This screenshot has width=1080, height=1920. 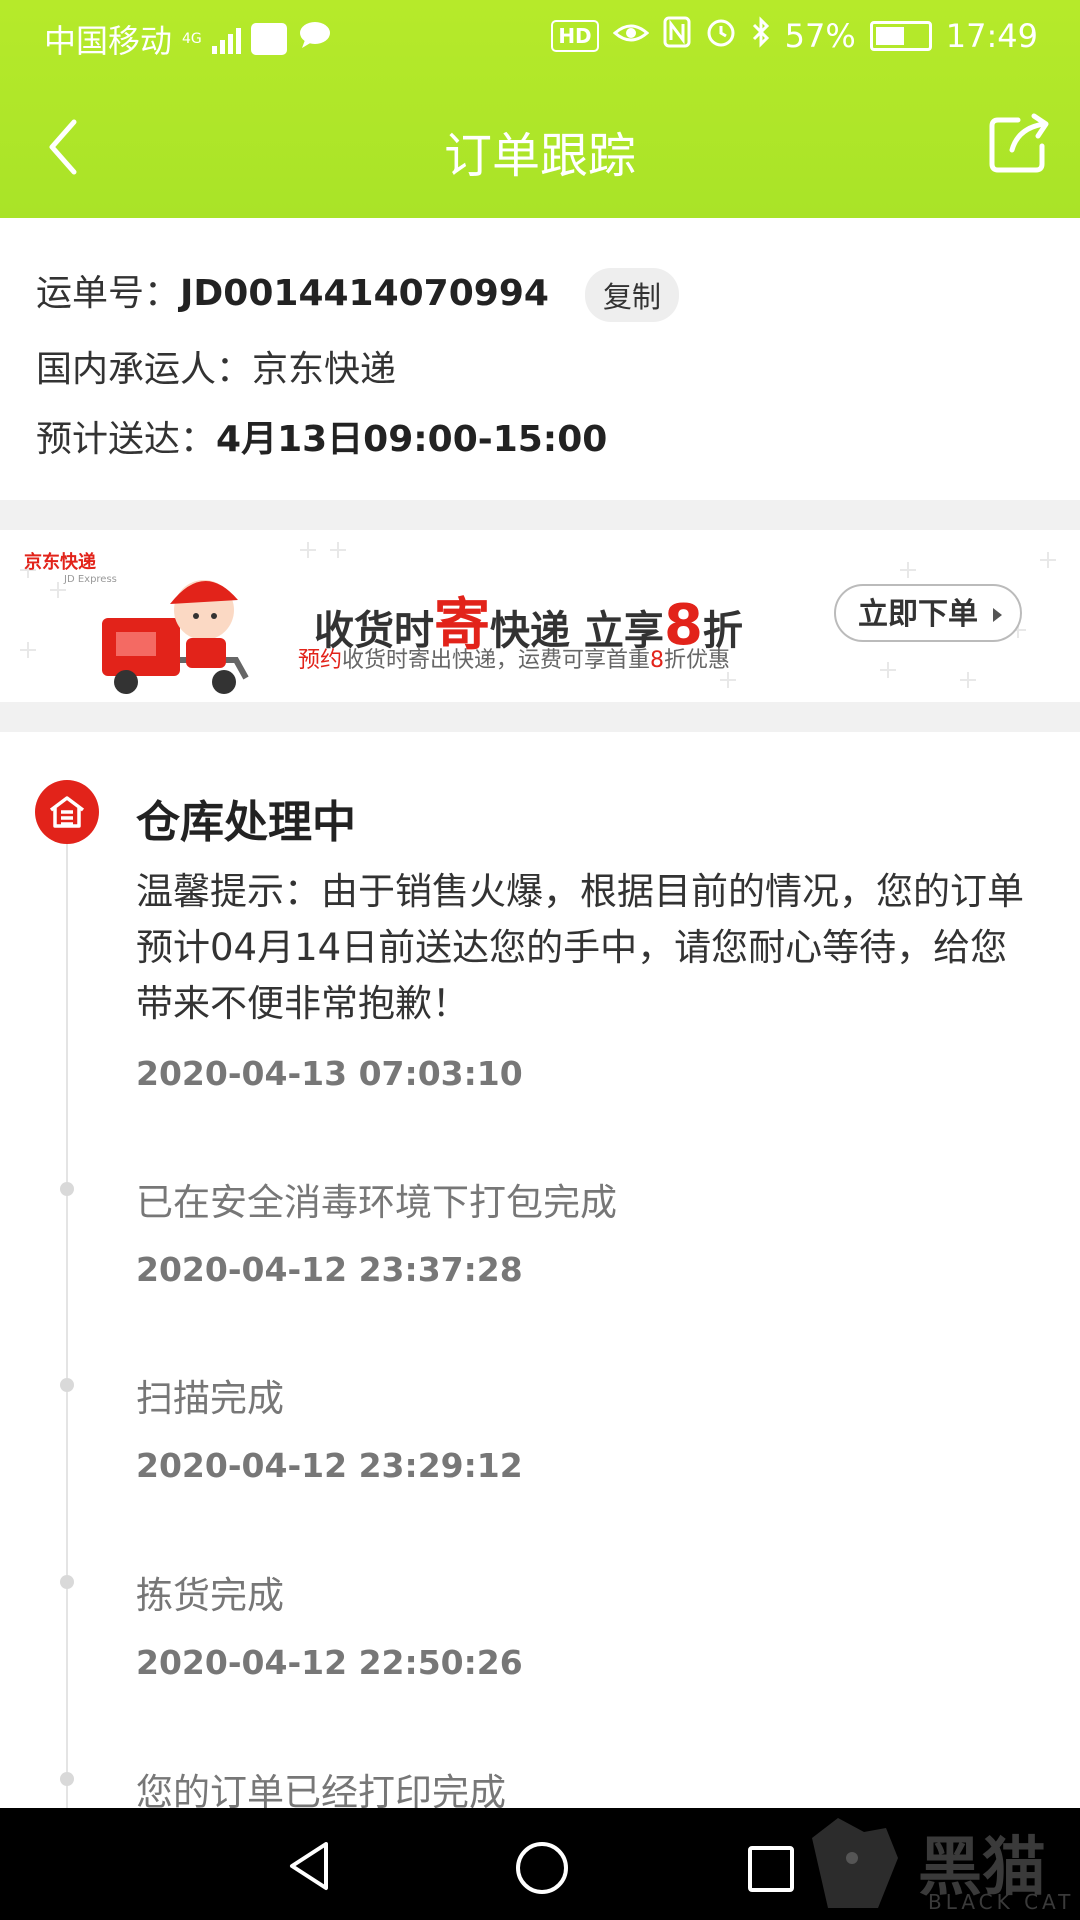 What do you see at coordinates (268, 39) in the screenshot?
I see `message-app-icon` at bounding box center [268, 39].